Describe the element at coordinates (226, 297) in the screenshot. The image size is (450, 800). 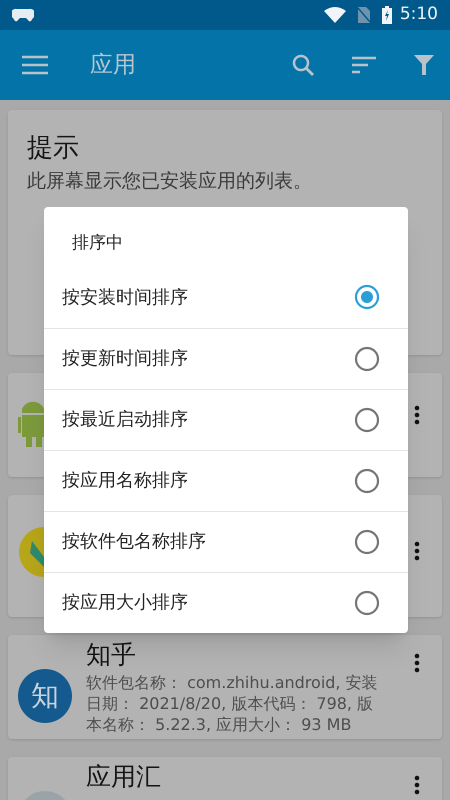
I see `sort-option: 按安装时间排序` at that location.